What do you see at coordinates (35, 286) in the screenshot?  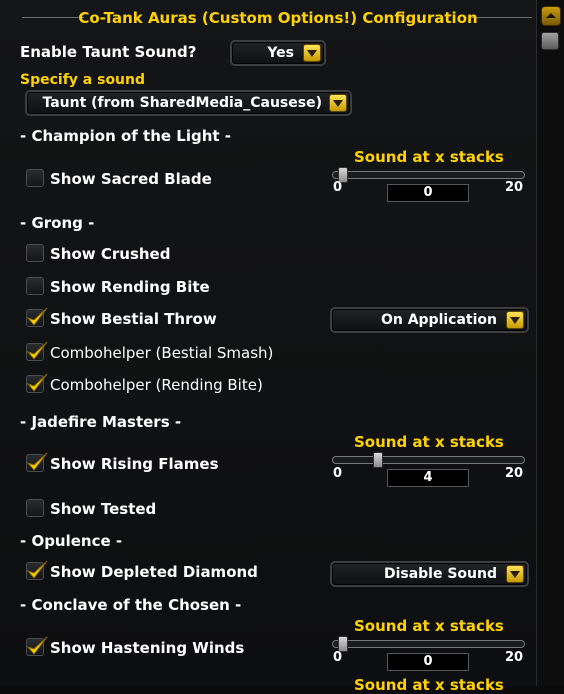 I see `rending-bite-checkbox` at bounding box center [35, 286].